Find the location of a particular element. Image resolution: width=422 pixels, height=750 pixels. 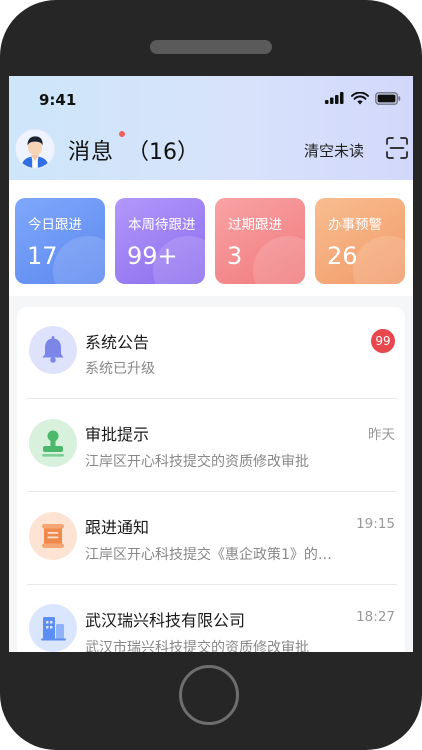

item-time: 昨天 is located at coordinates (381, 435).